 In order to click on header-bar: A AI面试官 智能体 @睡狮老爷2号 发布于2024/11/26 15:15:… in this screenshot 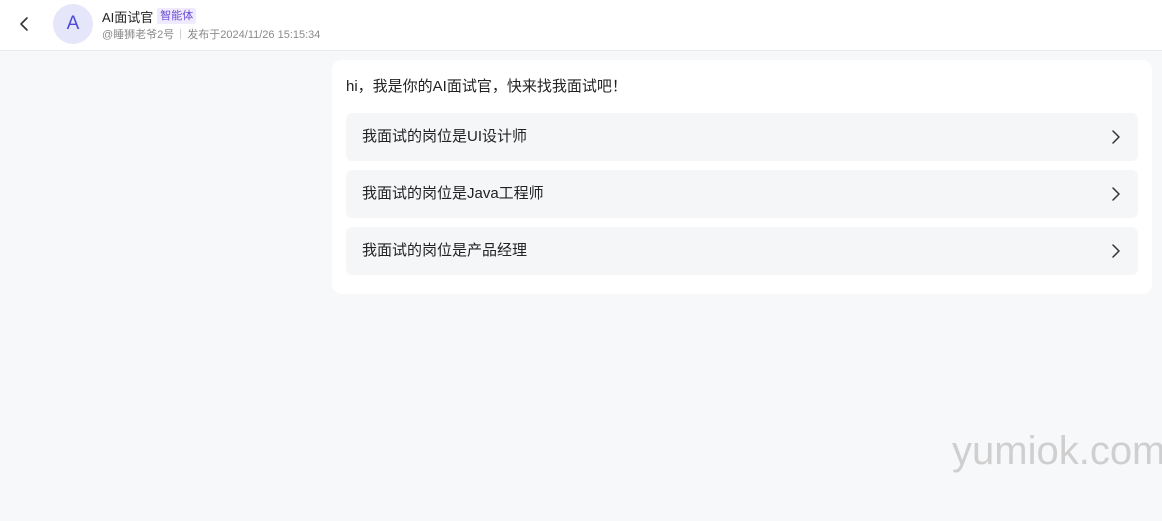, I will do `click(581, 25)`.